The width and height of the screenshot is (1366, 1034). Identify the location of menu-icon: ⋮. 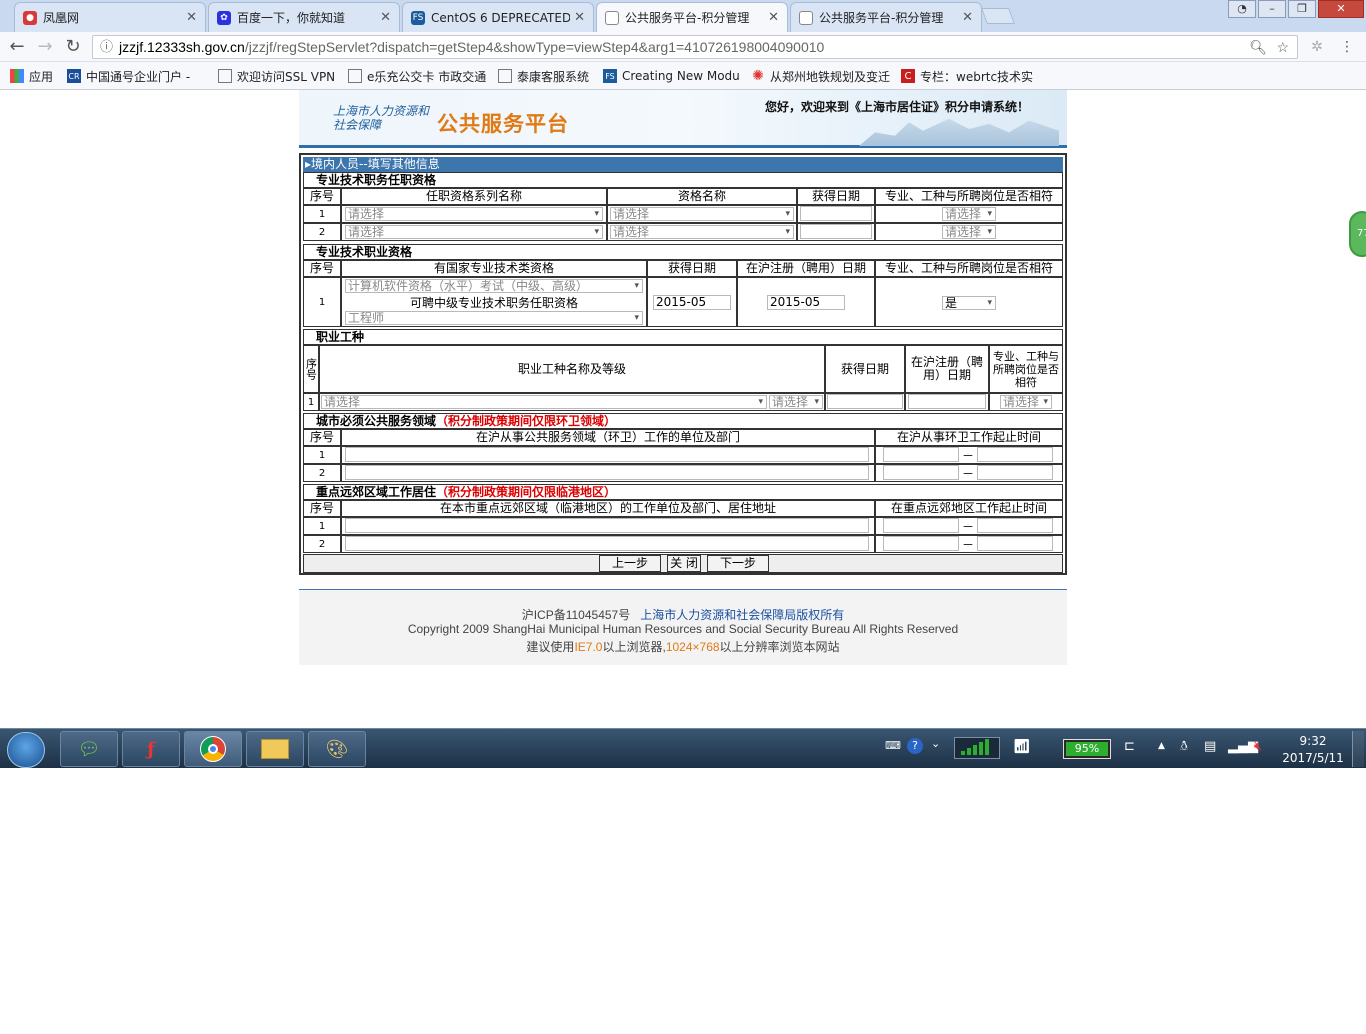
(1347, 47).